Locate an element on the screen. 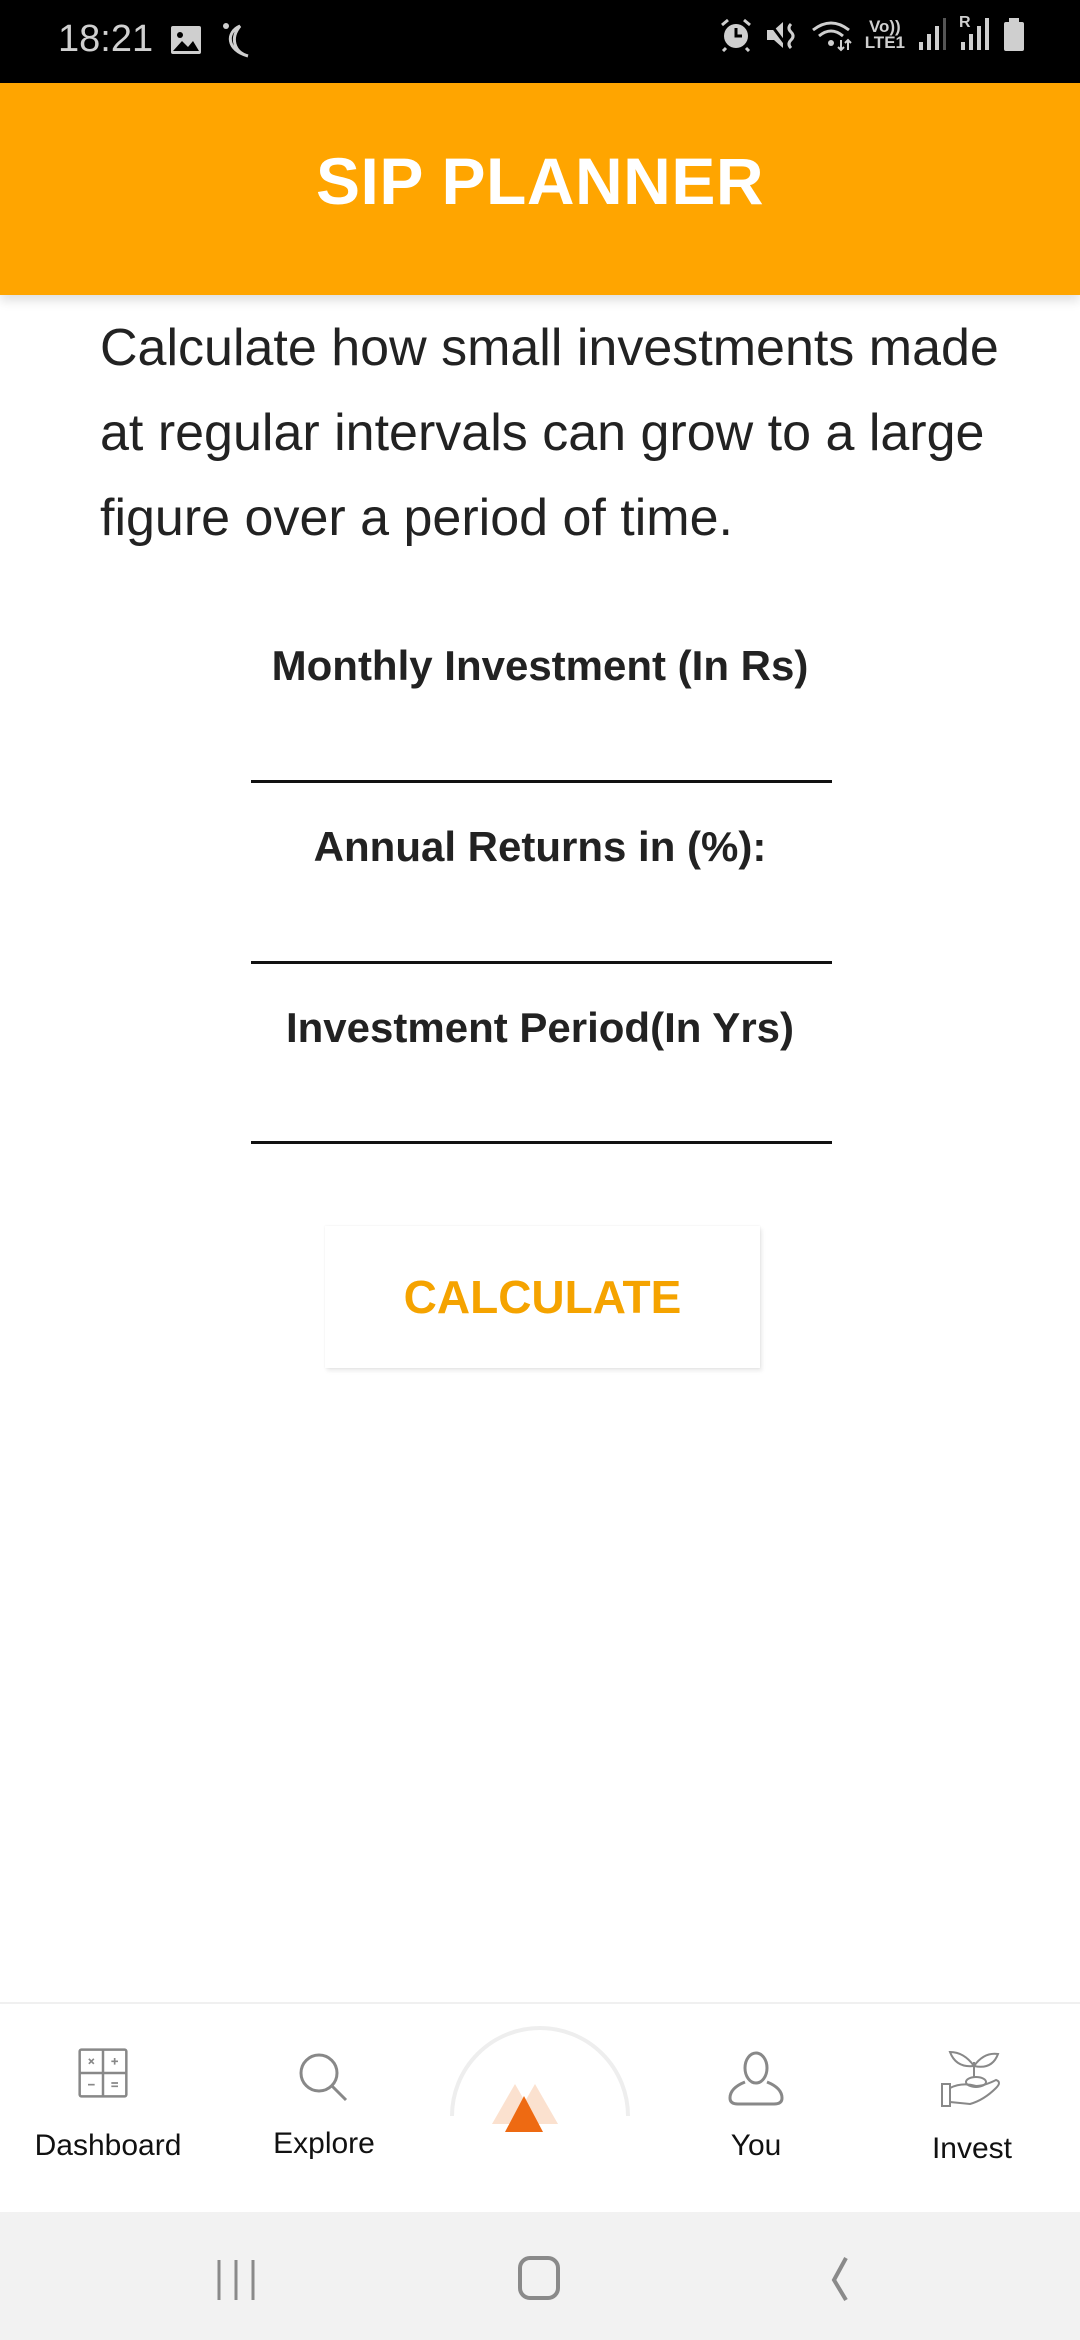 The height and width of the screenshot is (2340, 1080). investment-period-input is located at coordinates (541, 1116).